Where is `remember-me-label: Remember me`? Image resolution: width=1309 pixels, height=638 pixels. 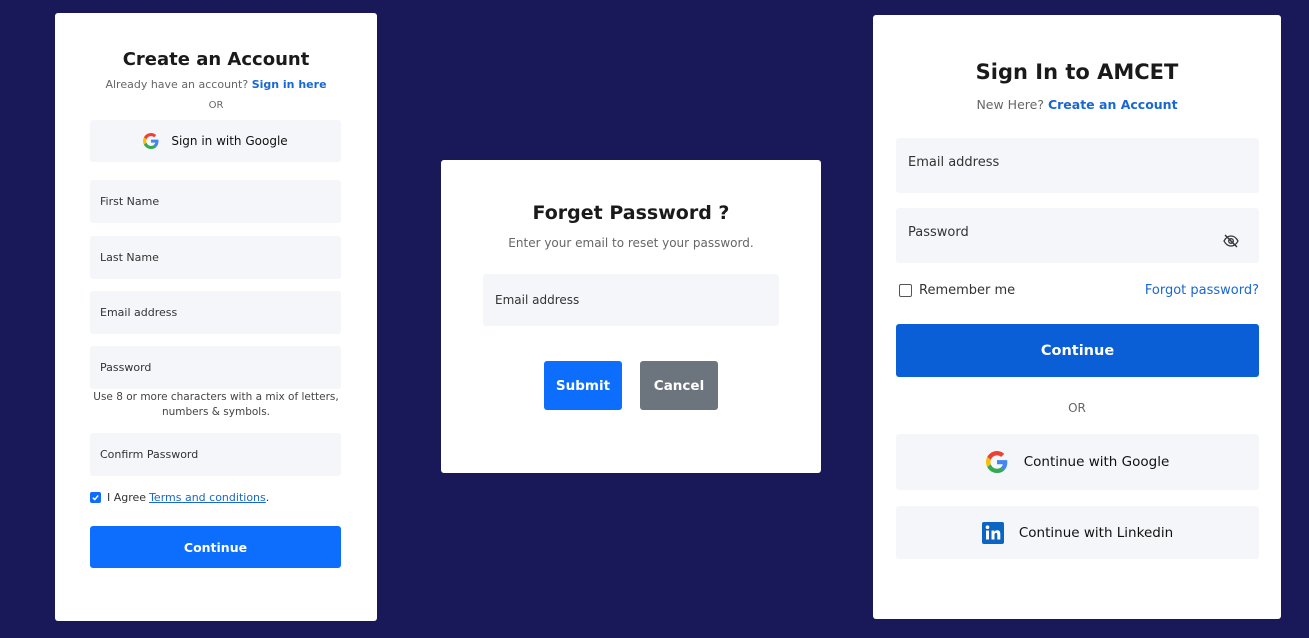
remember-me-label: Remember me is located at coordinates (967, 290).